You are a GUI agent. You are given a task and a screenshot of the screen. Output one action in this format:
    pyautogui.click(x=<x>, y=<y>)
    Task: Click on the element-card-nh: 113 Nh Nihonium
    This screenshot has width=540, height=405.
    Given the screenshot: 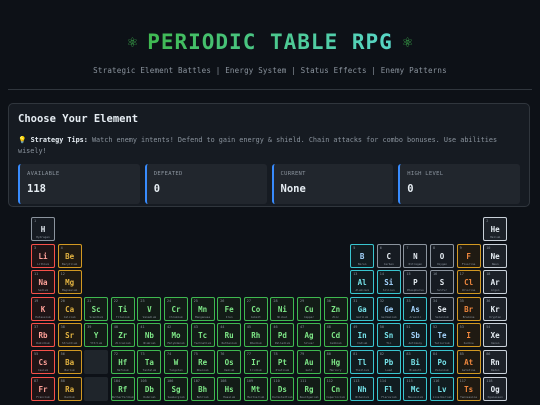 What is the action you would take?
    pyautogui.click(x=362, y=388)
    